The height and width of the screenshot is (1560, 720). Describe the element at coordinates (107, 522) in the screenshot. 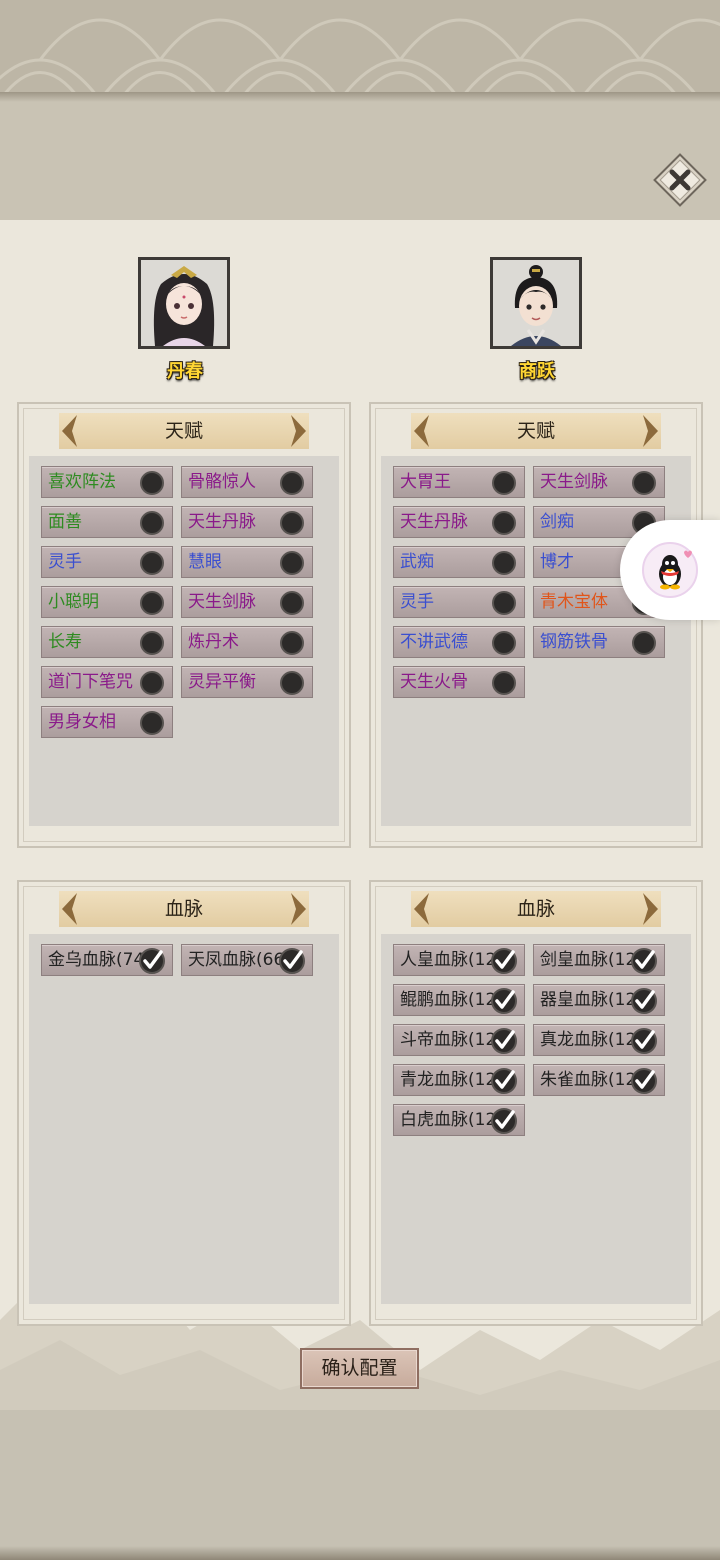

I see `talent-item: 面善` at that location.